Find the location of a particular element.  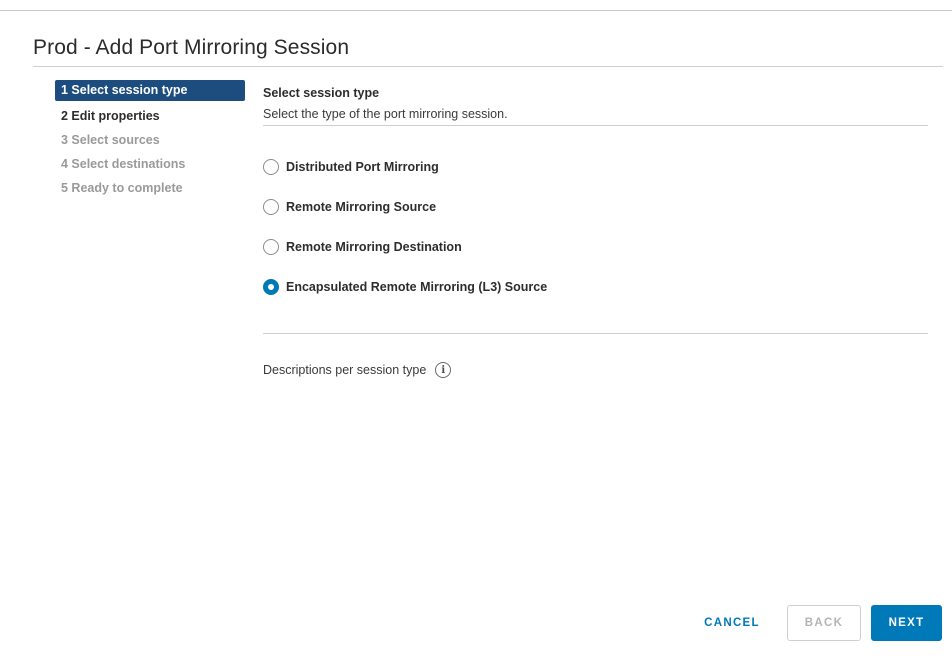

descriptions-per-session-type: Descriptions per session type is located at coordinates (345, 370).